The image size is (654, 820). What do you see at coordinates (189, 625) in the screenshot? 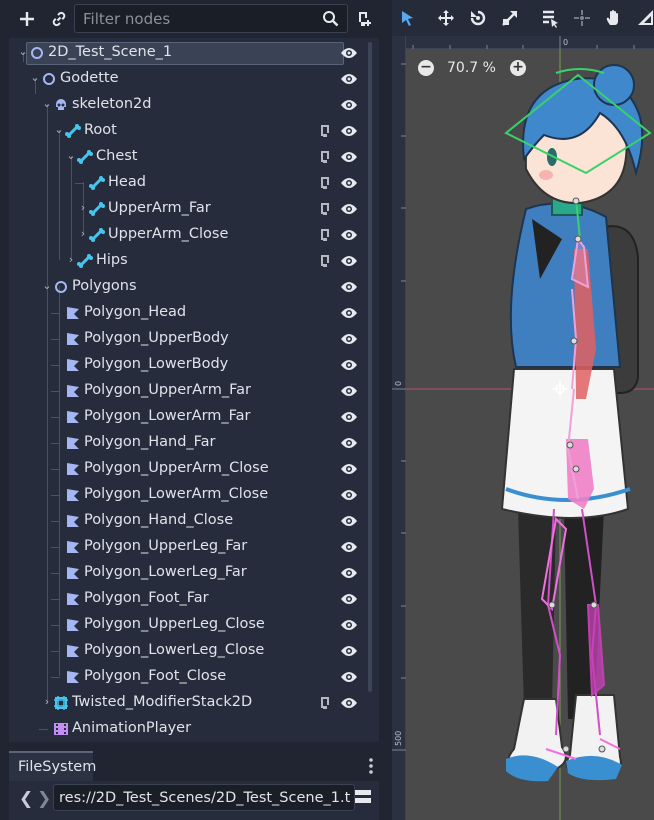
I see `tree-item: Polygon_UpperLeg_Close` at bounding box center [189, 625].